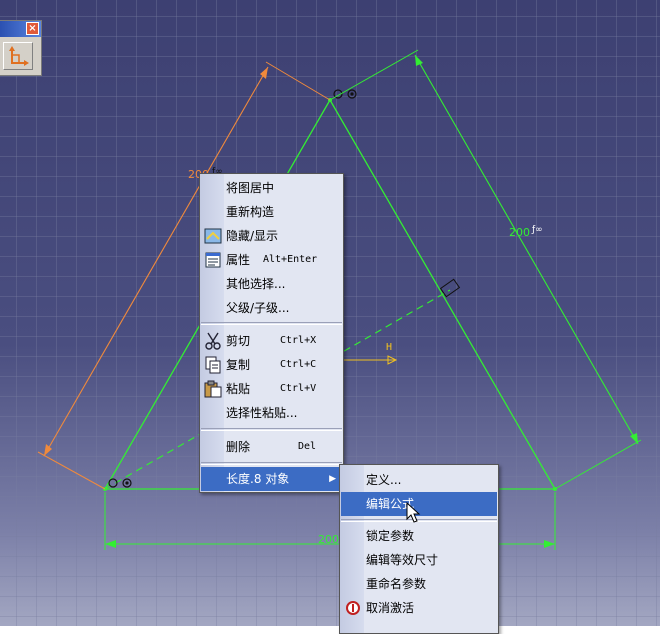  I want to click on mouse-cursor-icon, so click(413, 512).